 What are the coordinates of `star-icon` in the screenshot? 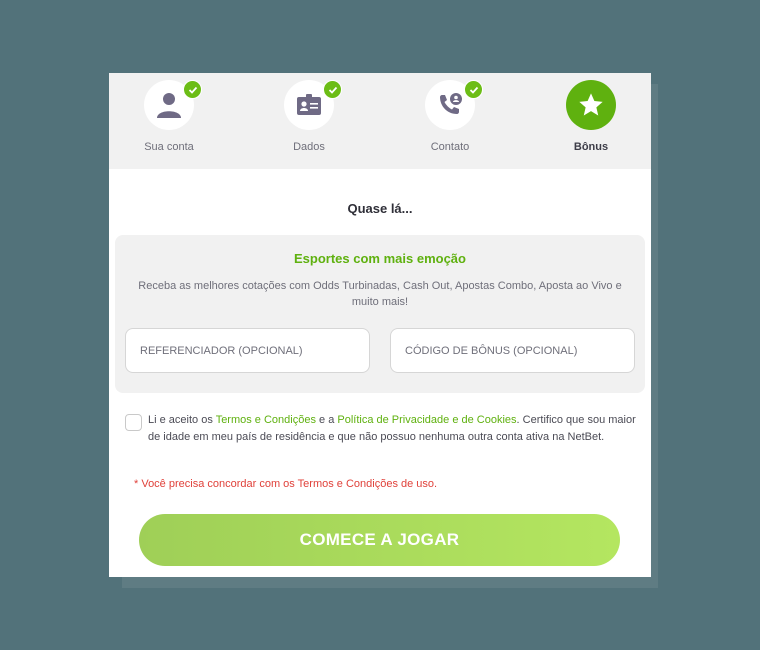 It's located at (591, 104).